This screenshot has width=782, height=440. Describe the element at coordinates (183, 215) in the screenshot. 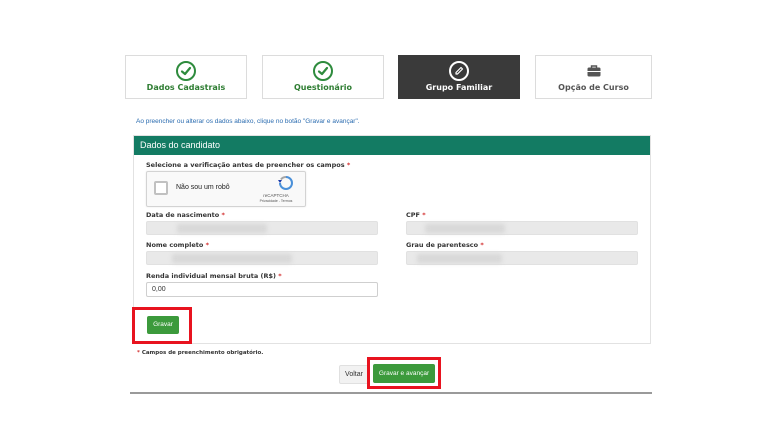

I see `birth-date-label-text: Data de nascimento` at that location.